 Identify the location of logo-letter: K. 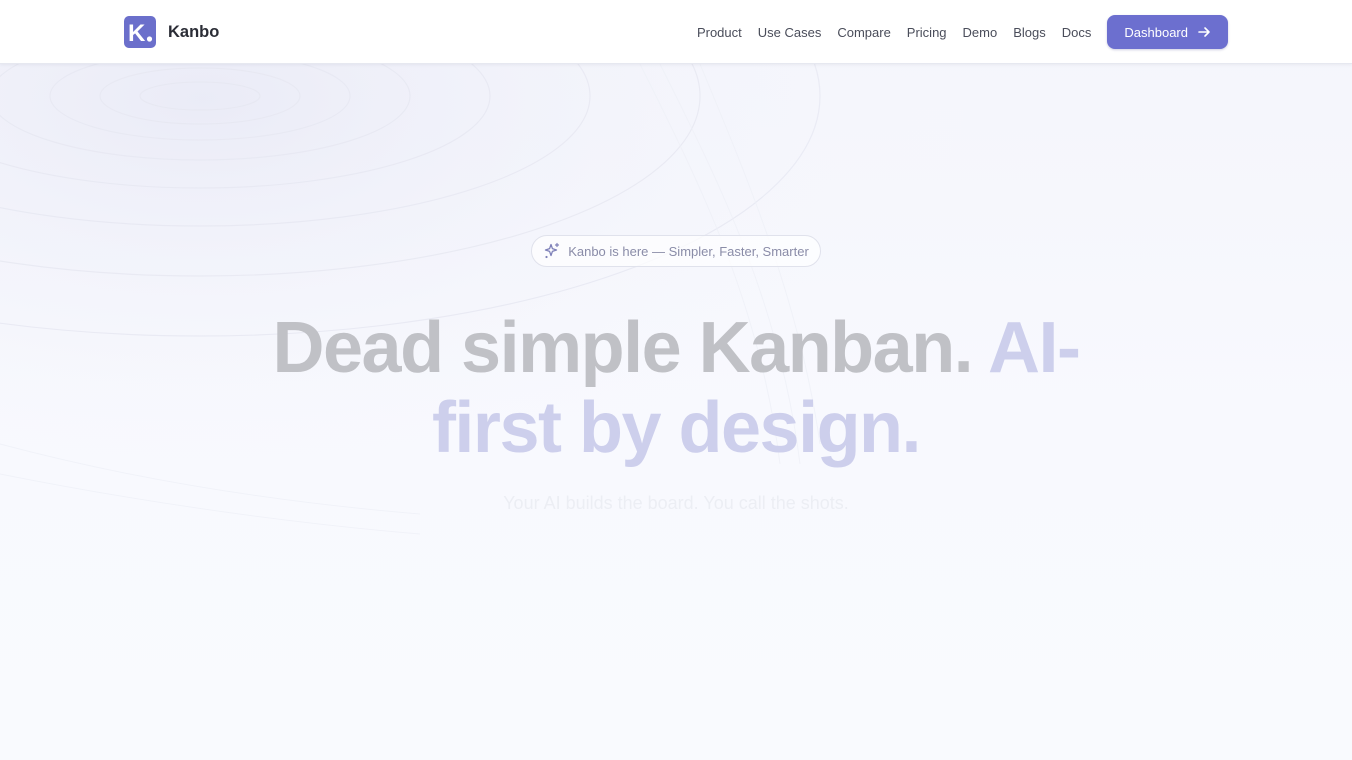
(137, 33).